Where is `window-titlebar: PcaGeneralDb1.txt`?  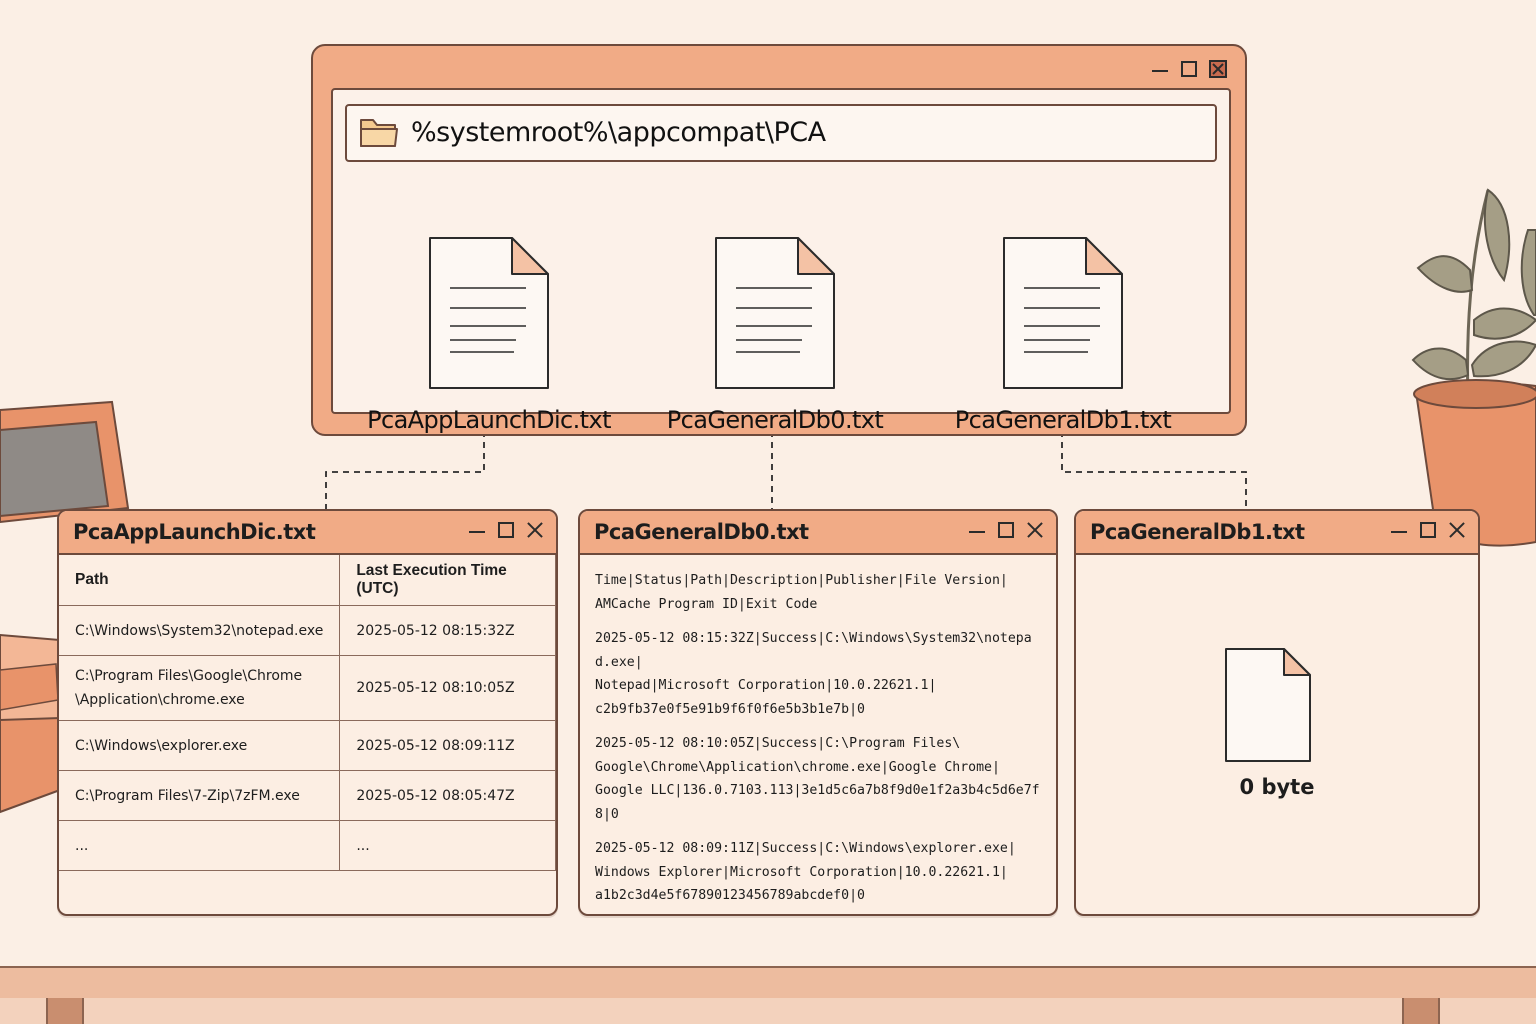 window-titlebar: PcaGeneralDb1.txt is located at coordinates (1277, 533).